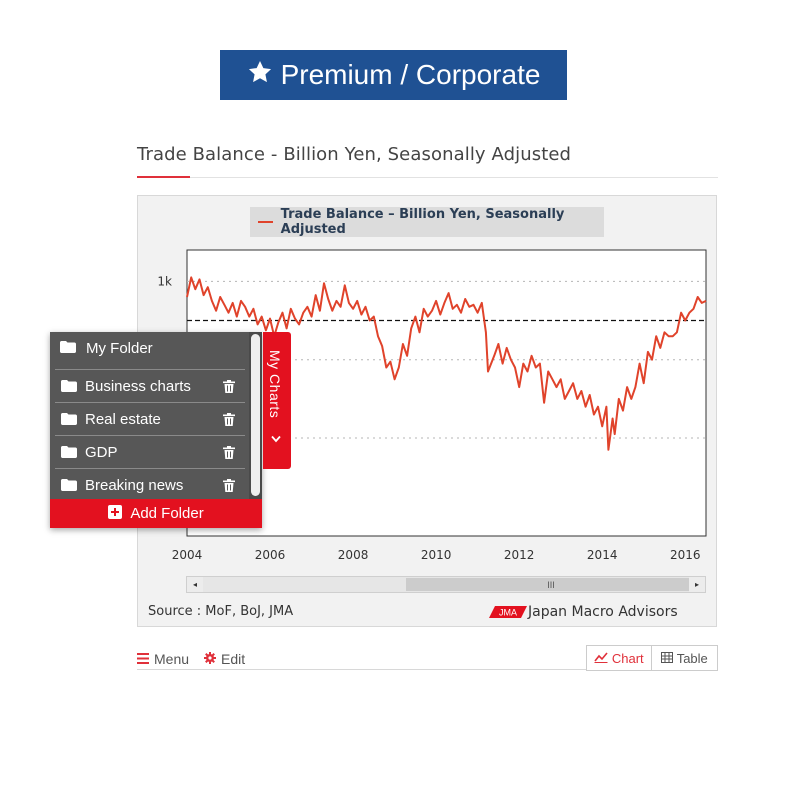 This screenshot has width=794, height=794. What do you see at coordinates (410, 74) in the screenshot?
I see `premium-badge-label: Premium / Corporate` at bounding box center [410, 74].